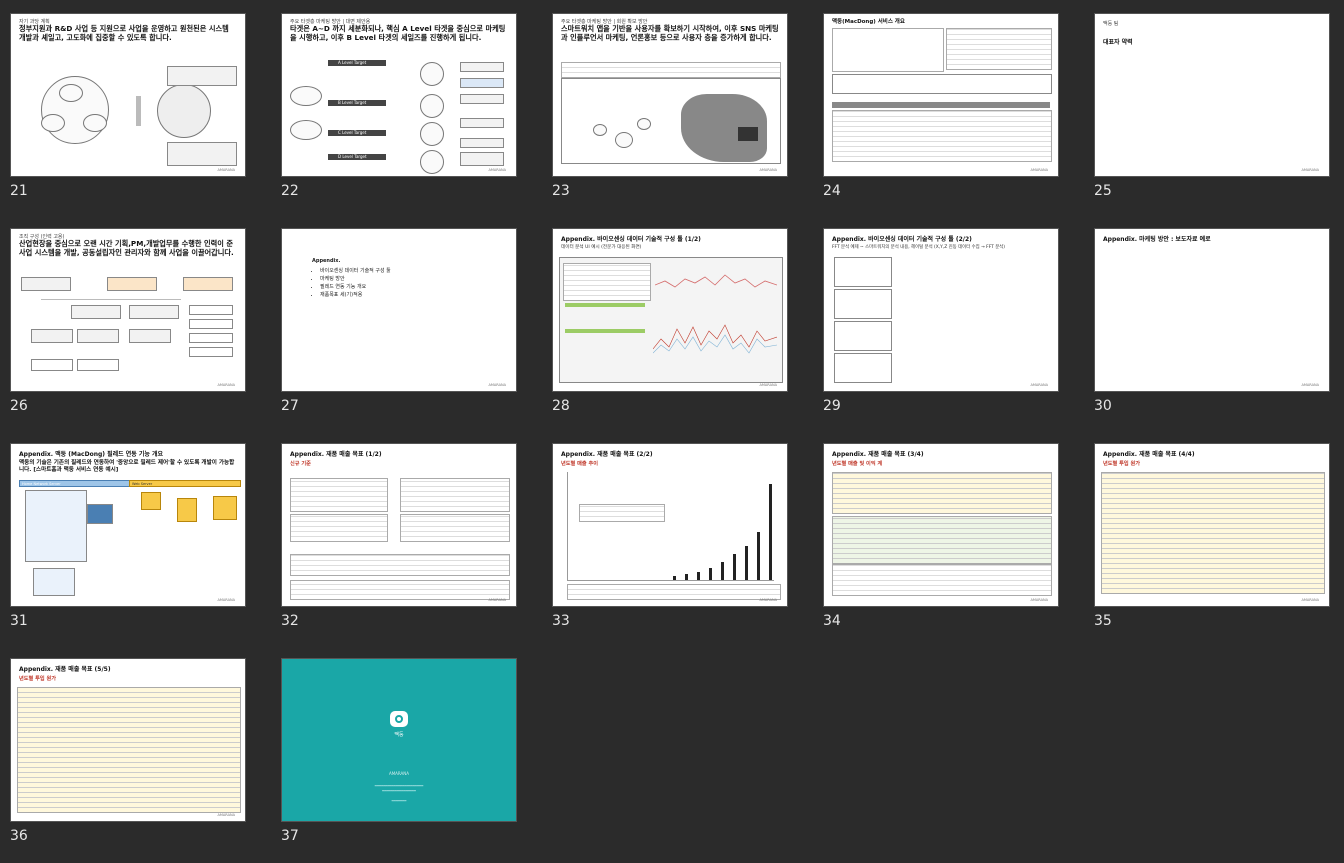 Image resolution: width=1344 pixels, height=863 pixels. Describe the element at coordinates (888, 50) in the screenshot. I see `overview-text` at that location.